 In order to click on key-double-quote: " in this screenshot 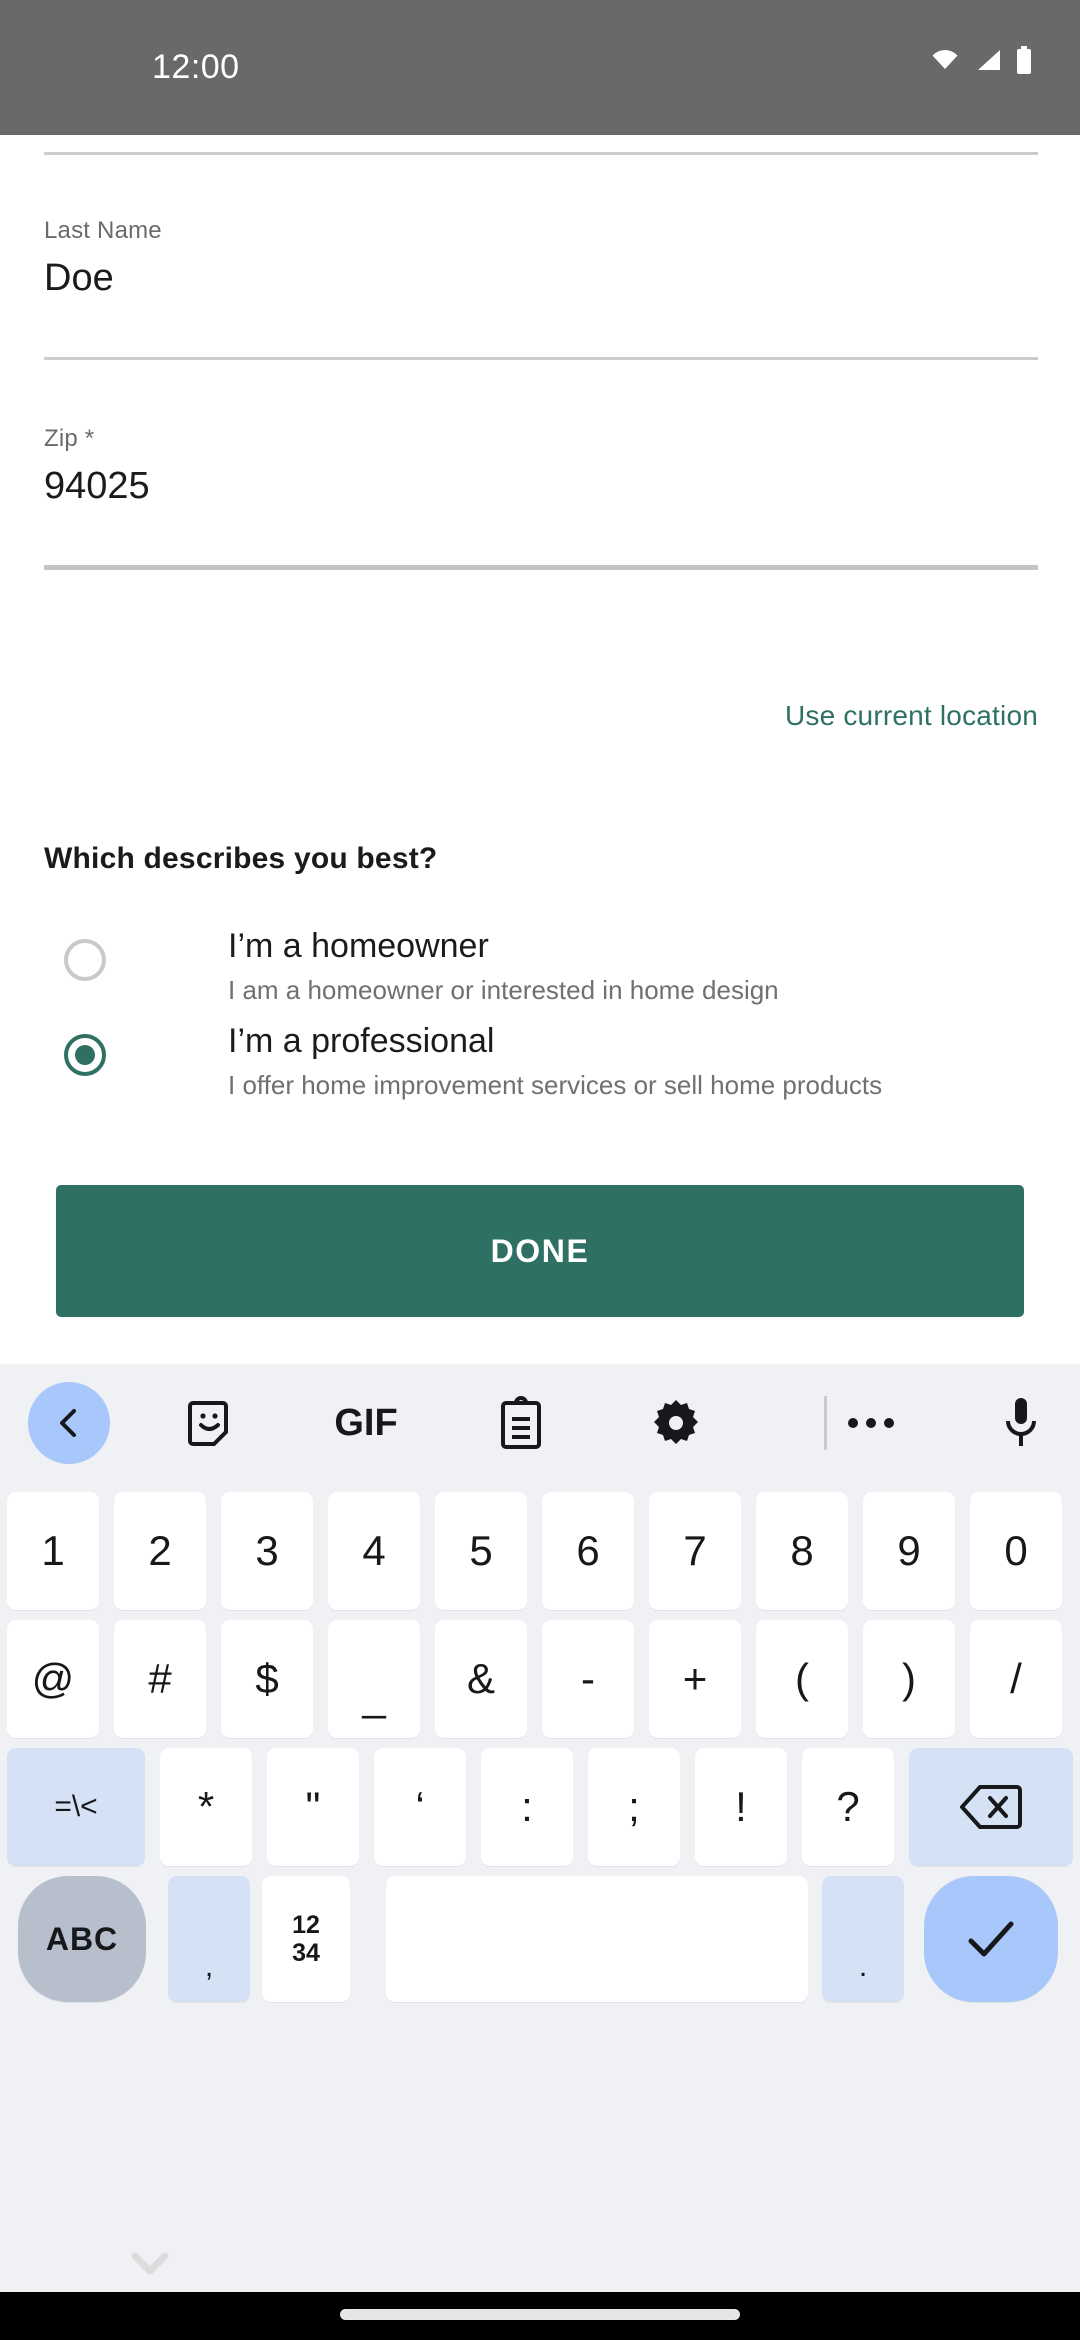, I will do `click(313, 1807)`.